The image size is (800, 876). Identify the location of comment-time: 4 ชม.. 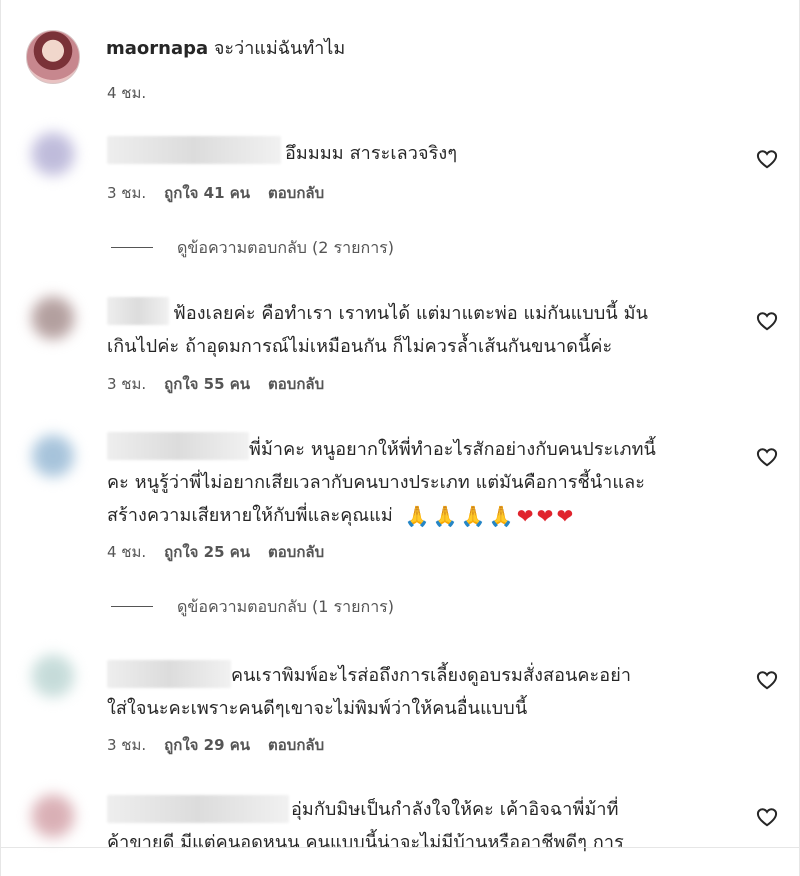
(127, 552).